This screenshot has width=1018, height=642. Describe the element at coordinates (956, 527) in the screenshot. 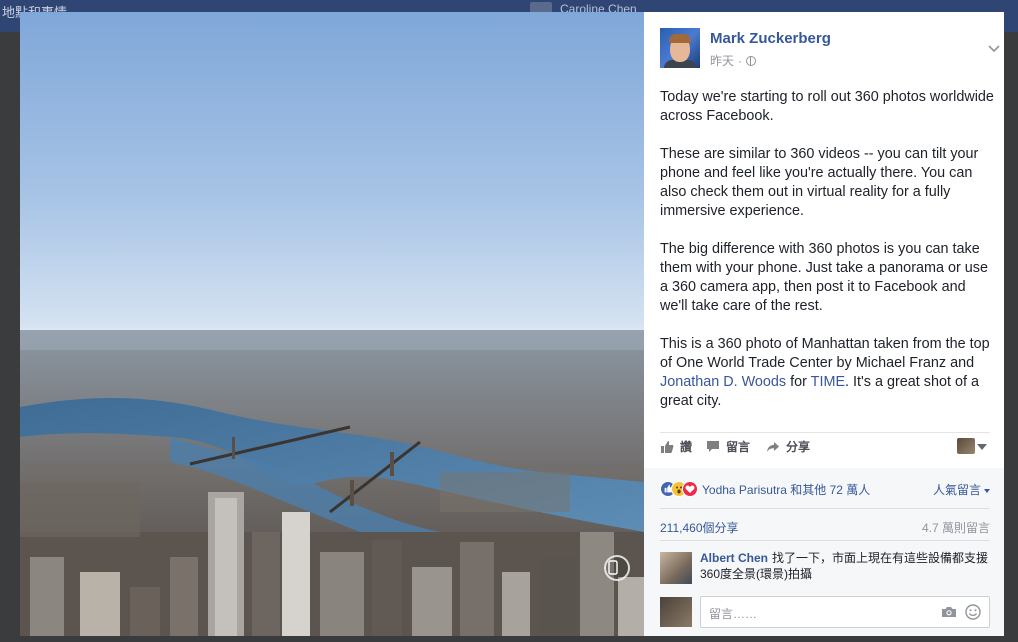

I see `comment-count: 4.7 萬則留言` at that location.